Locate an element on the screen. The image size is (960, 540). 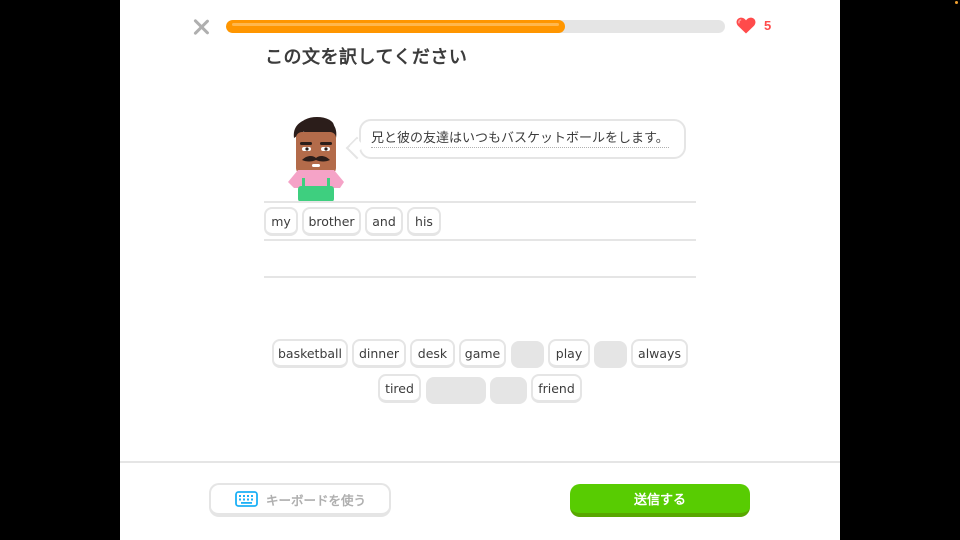
footer-divider is located at coordinates (480, 462).